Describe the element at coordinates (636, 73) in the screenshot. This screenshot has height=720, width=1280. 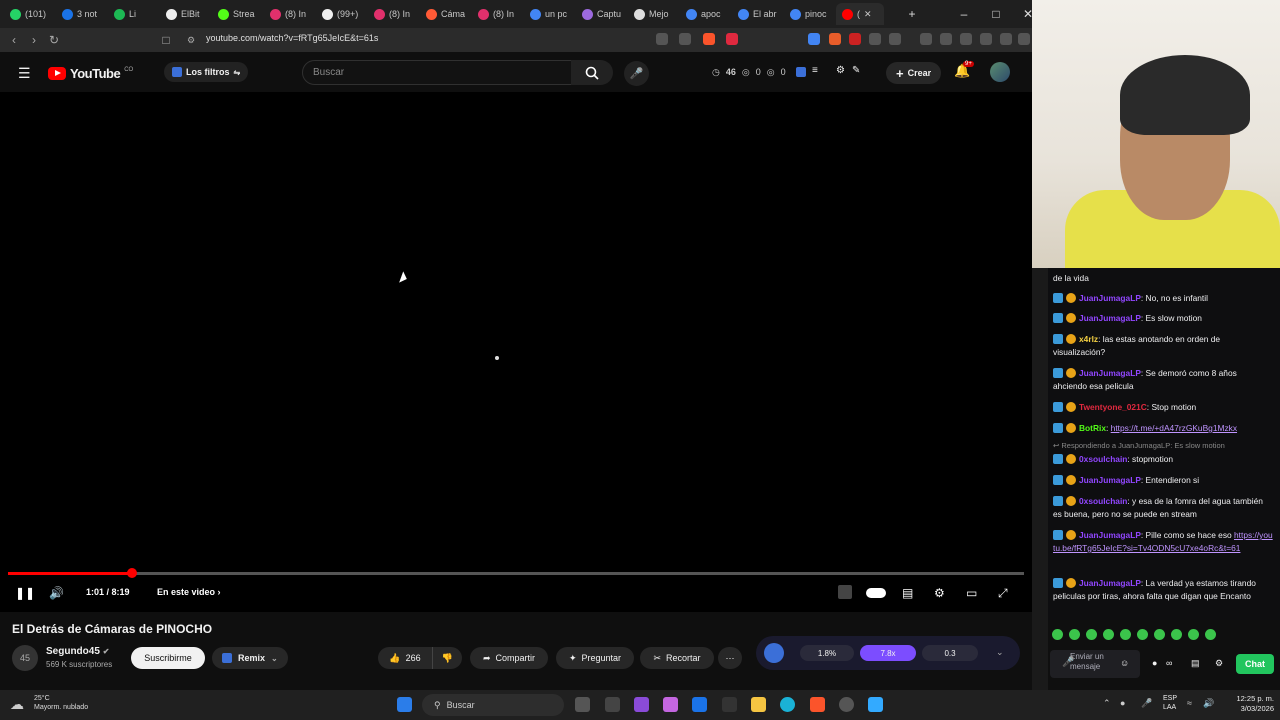
I see `voice-search-button: 🎤` at that location.